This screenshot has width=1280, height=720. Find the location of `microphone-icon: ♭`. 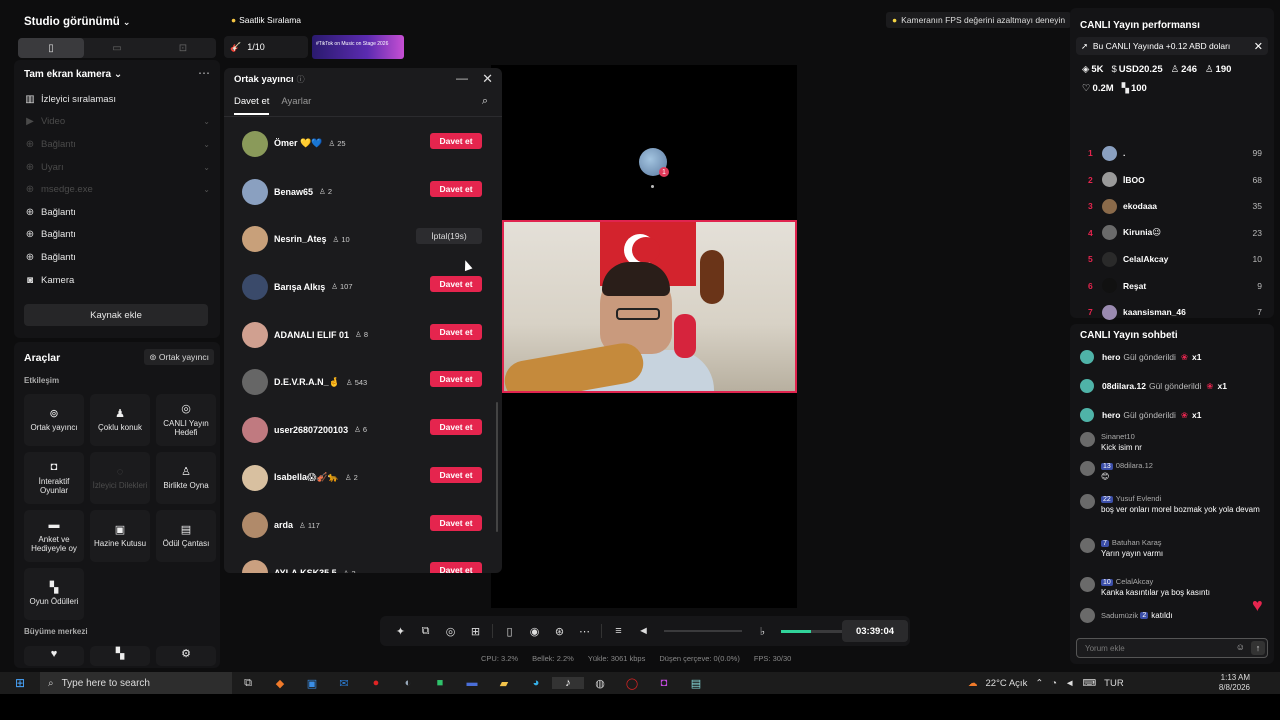

microphone-icon: ♭ is located at coordinates (762, 631).